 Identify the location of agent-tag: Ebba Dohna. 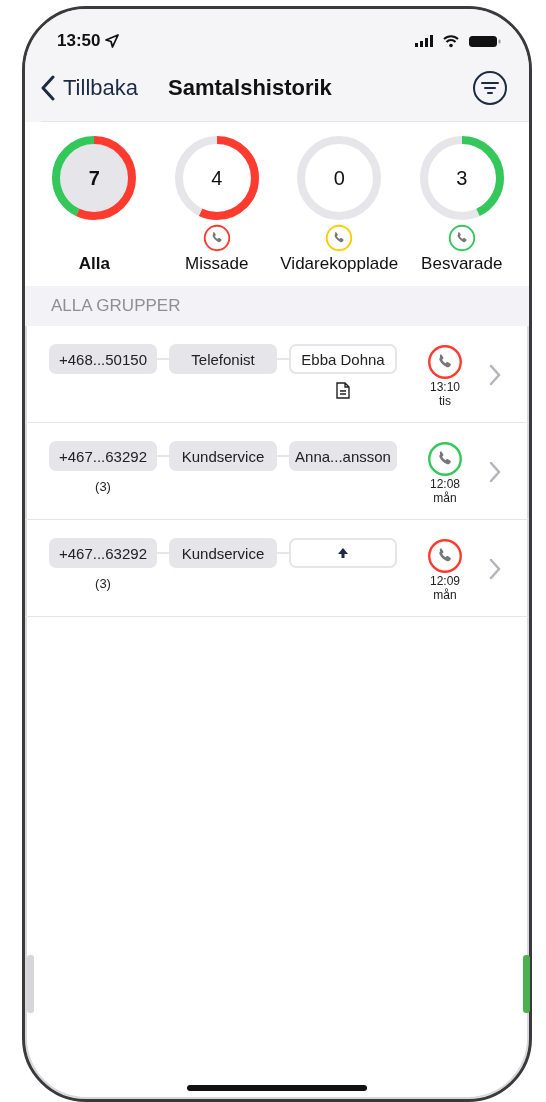
(343, 359).